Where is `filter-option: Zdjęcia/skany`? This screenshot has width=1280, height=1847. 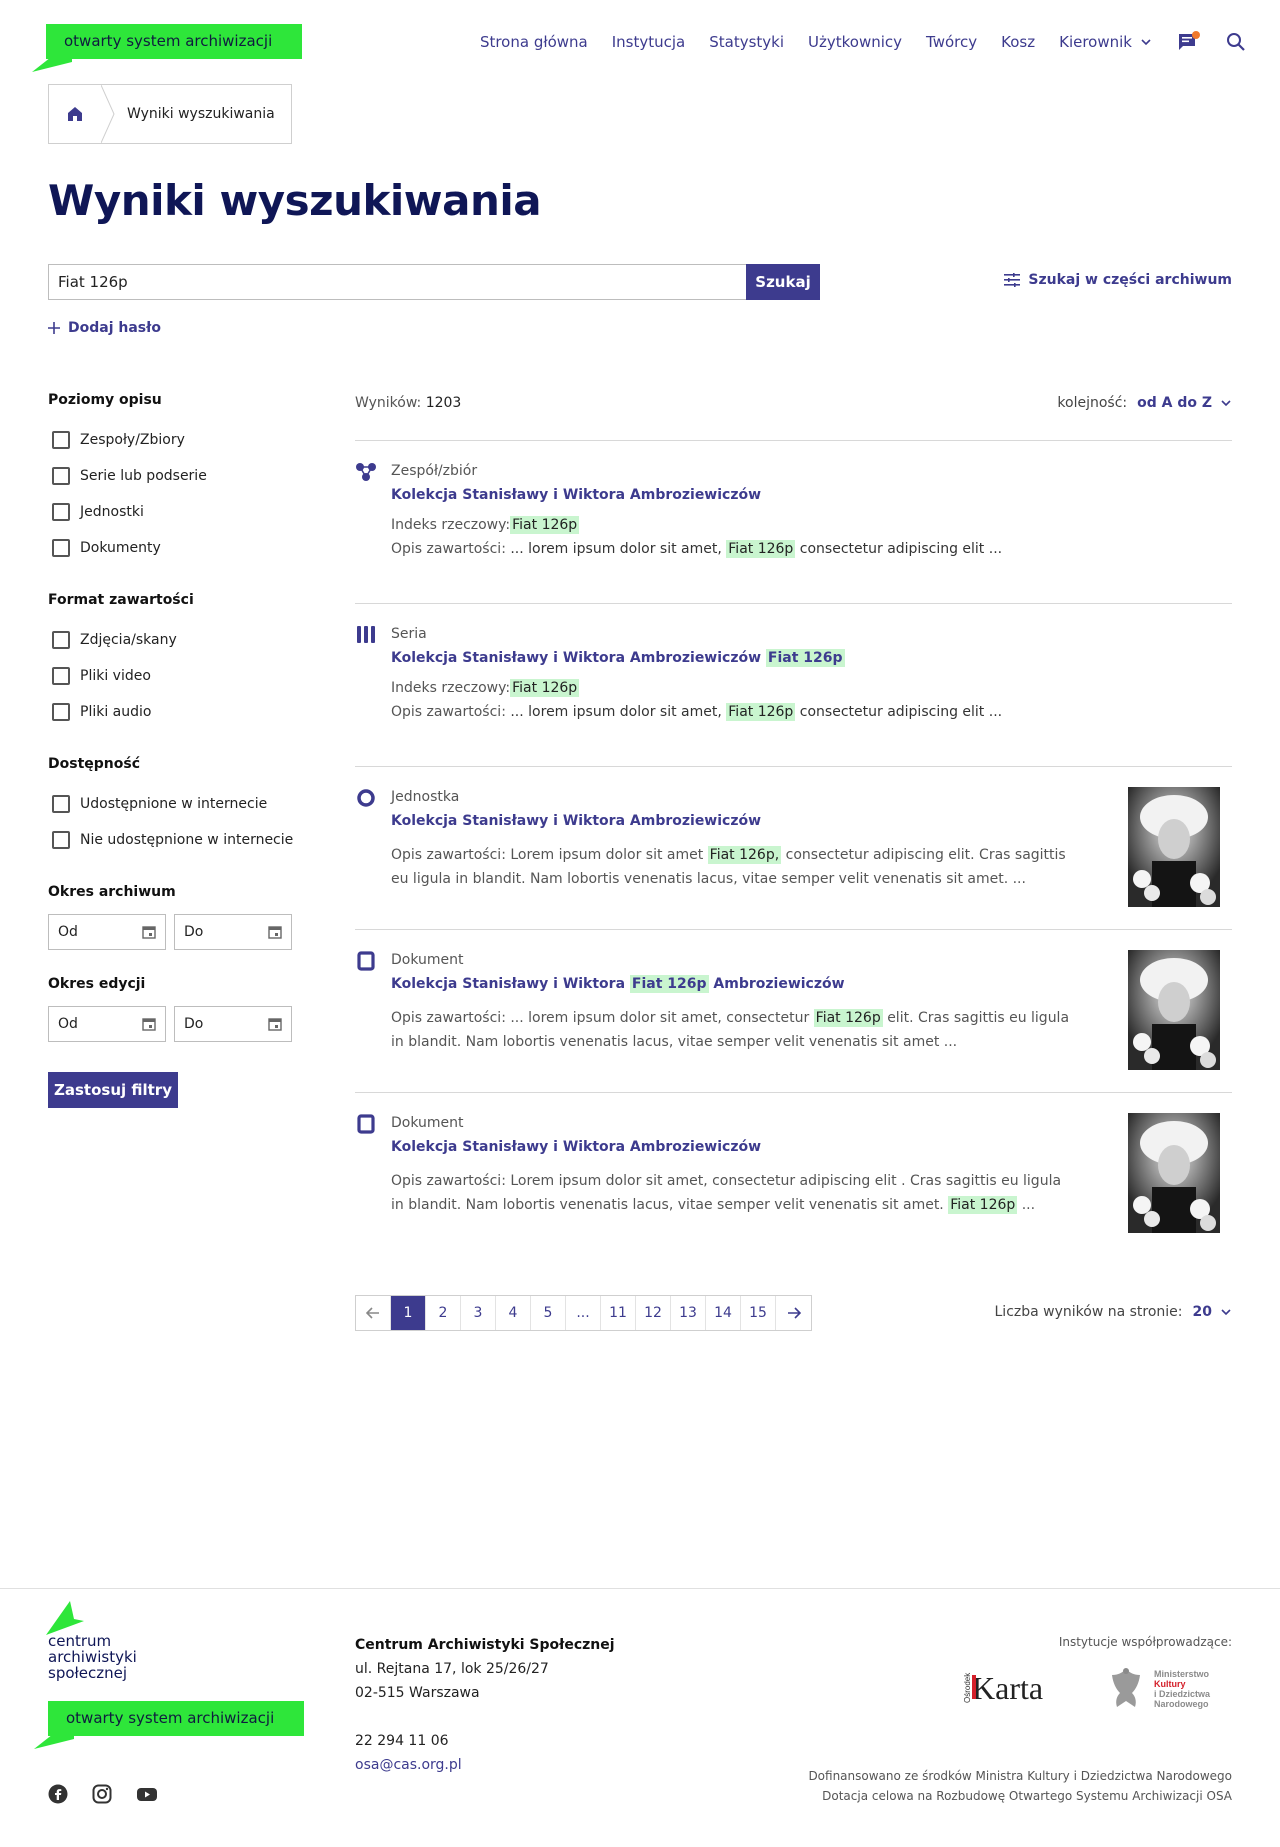 filter-option: Zdjęcia/skany is located at coordinates (178, 640).